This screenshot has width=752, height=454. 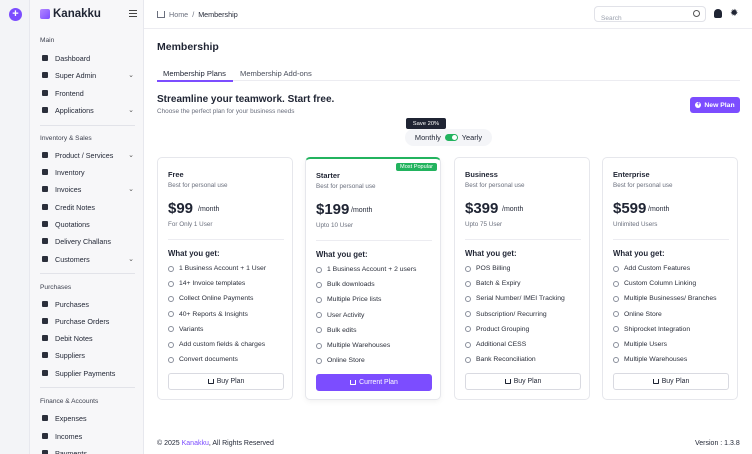 What do you see at coordinates (45, 321) in the screenshot?
I see `purchase-orders-icon` at bounding box center [45, 321].